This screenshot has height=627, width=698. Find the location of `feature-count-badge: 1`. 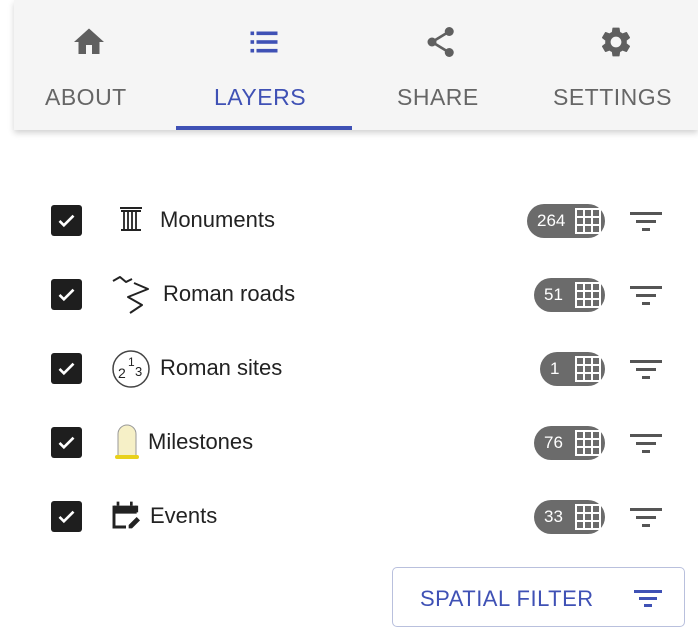

feature-count-badge: 1 is located at coordinates (572, 369).